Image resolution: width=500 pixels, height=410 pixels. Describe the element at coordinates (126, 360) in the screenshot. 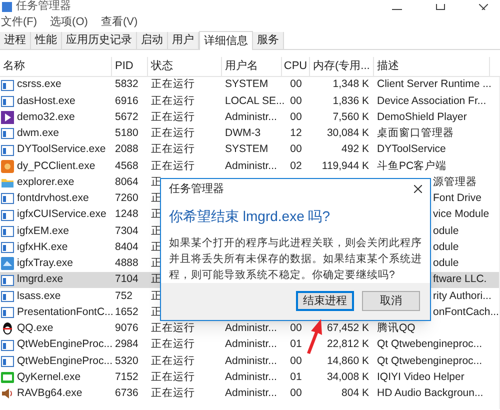

I see `pid-cell: 5320` at that location.